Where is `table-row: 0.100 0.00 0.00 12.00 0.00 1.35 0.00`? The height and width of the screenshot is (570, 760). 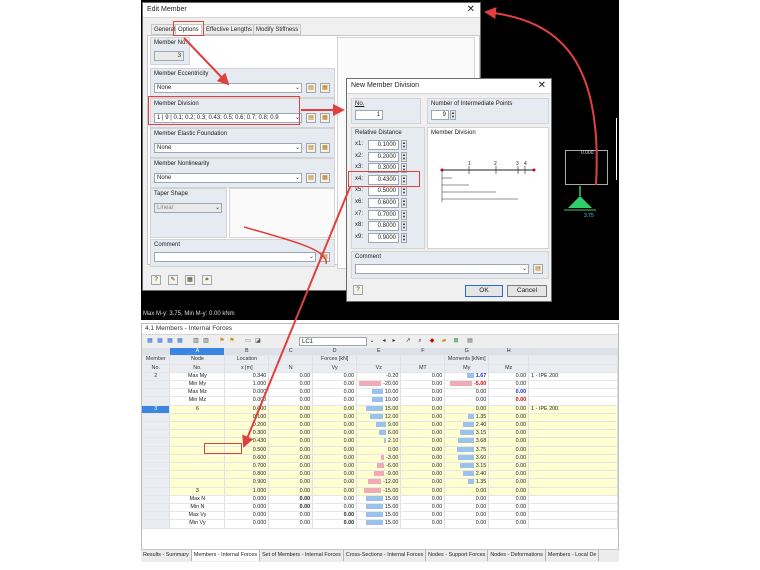 table-row: 0.100 0.00 0.00 12.00 0.00 1.35 0.00 is located at coordinates (380, 417).